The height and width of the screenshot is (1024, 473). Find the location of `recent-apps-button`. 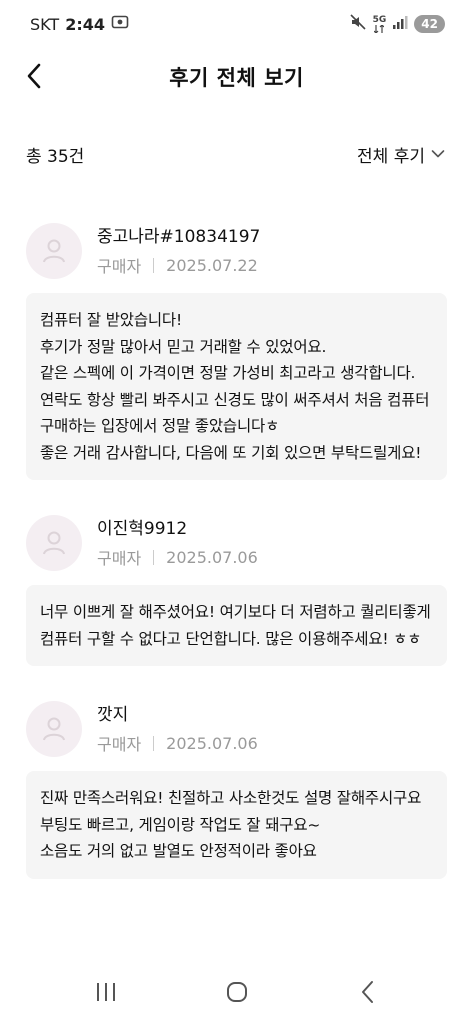

recent-apps-button is located at coordinates (106, 992).